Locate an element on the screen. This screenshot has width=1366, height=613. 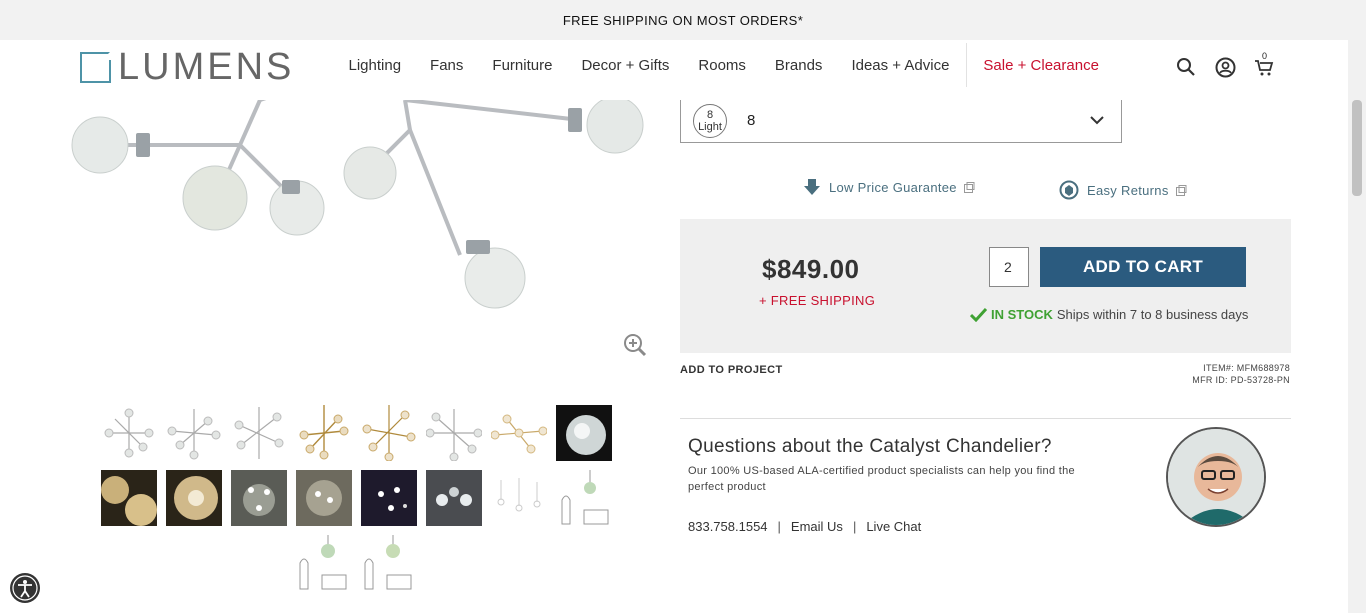
scrollbar-thumb is located at coordinates (1357, 148).